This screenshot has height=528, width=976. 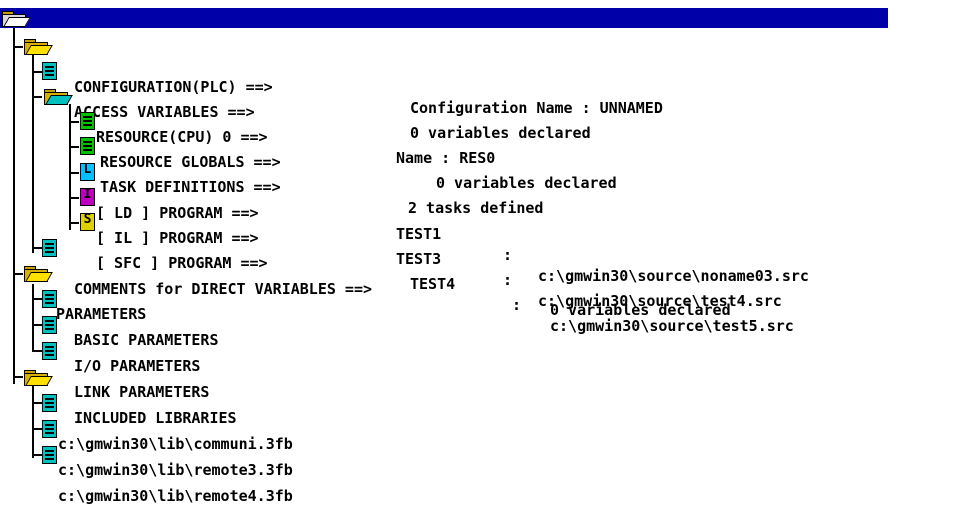 I want to click on tree-item-library: c:\gmwin30\lib\remote3.3fb, so click(x=488, y=448).